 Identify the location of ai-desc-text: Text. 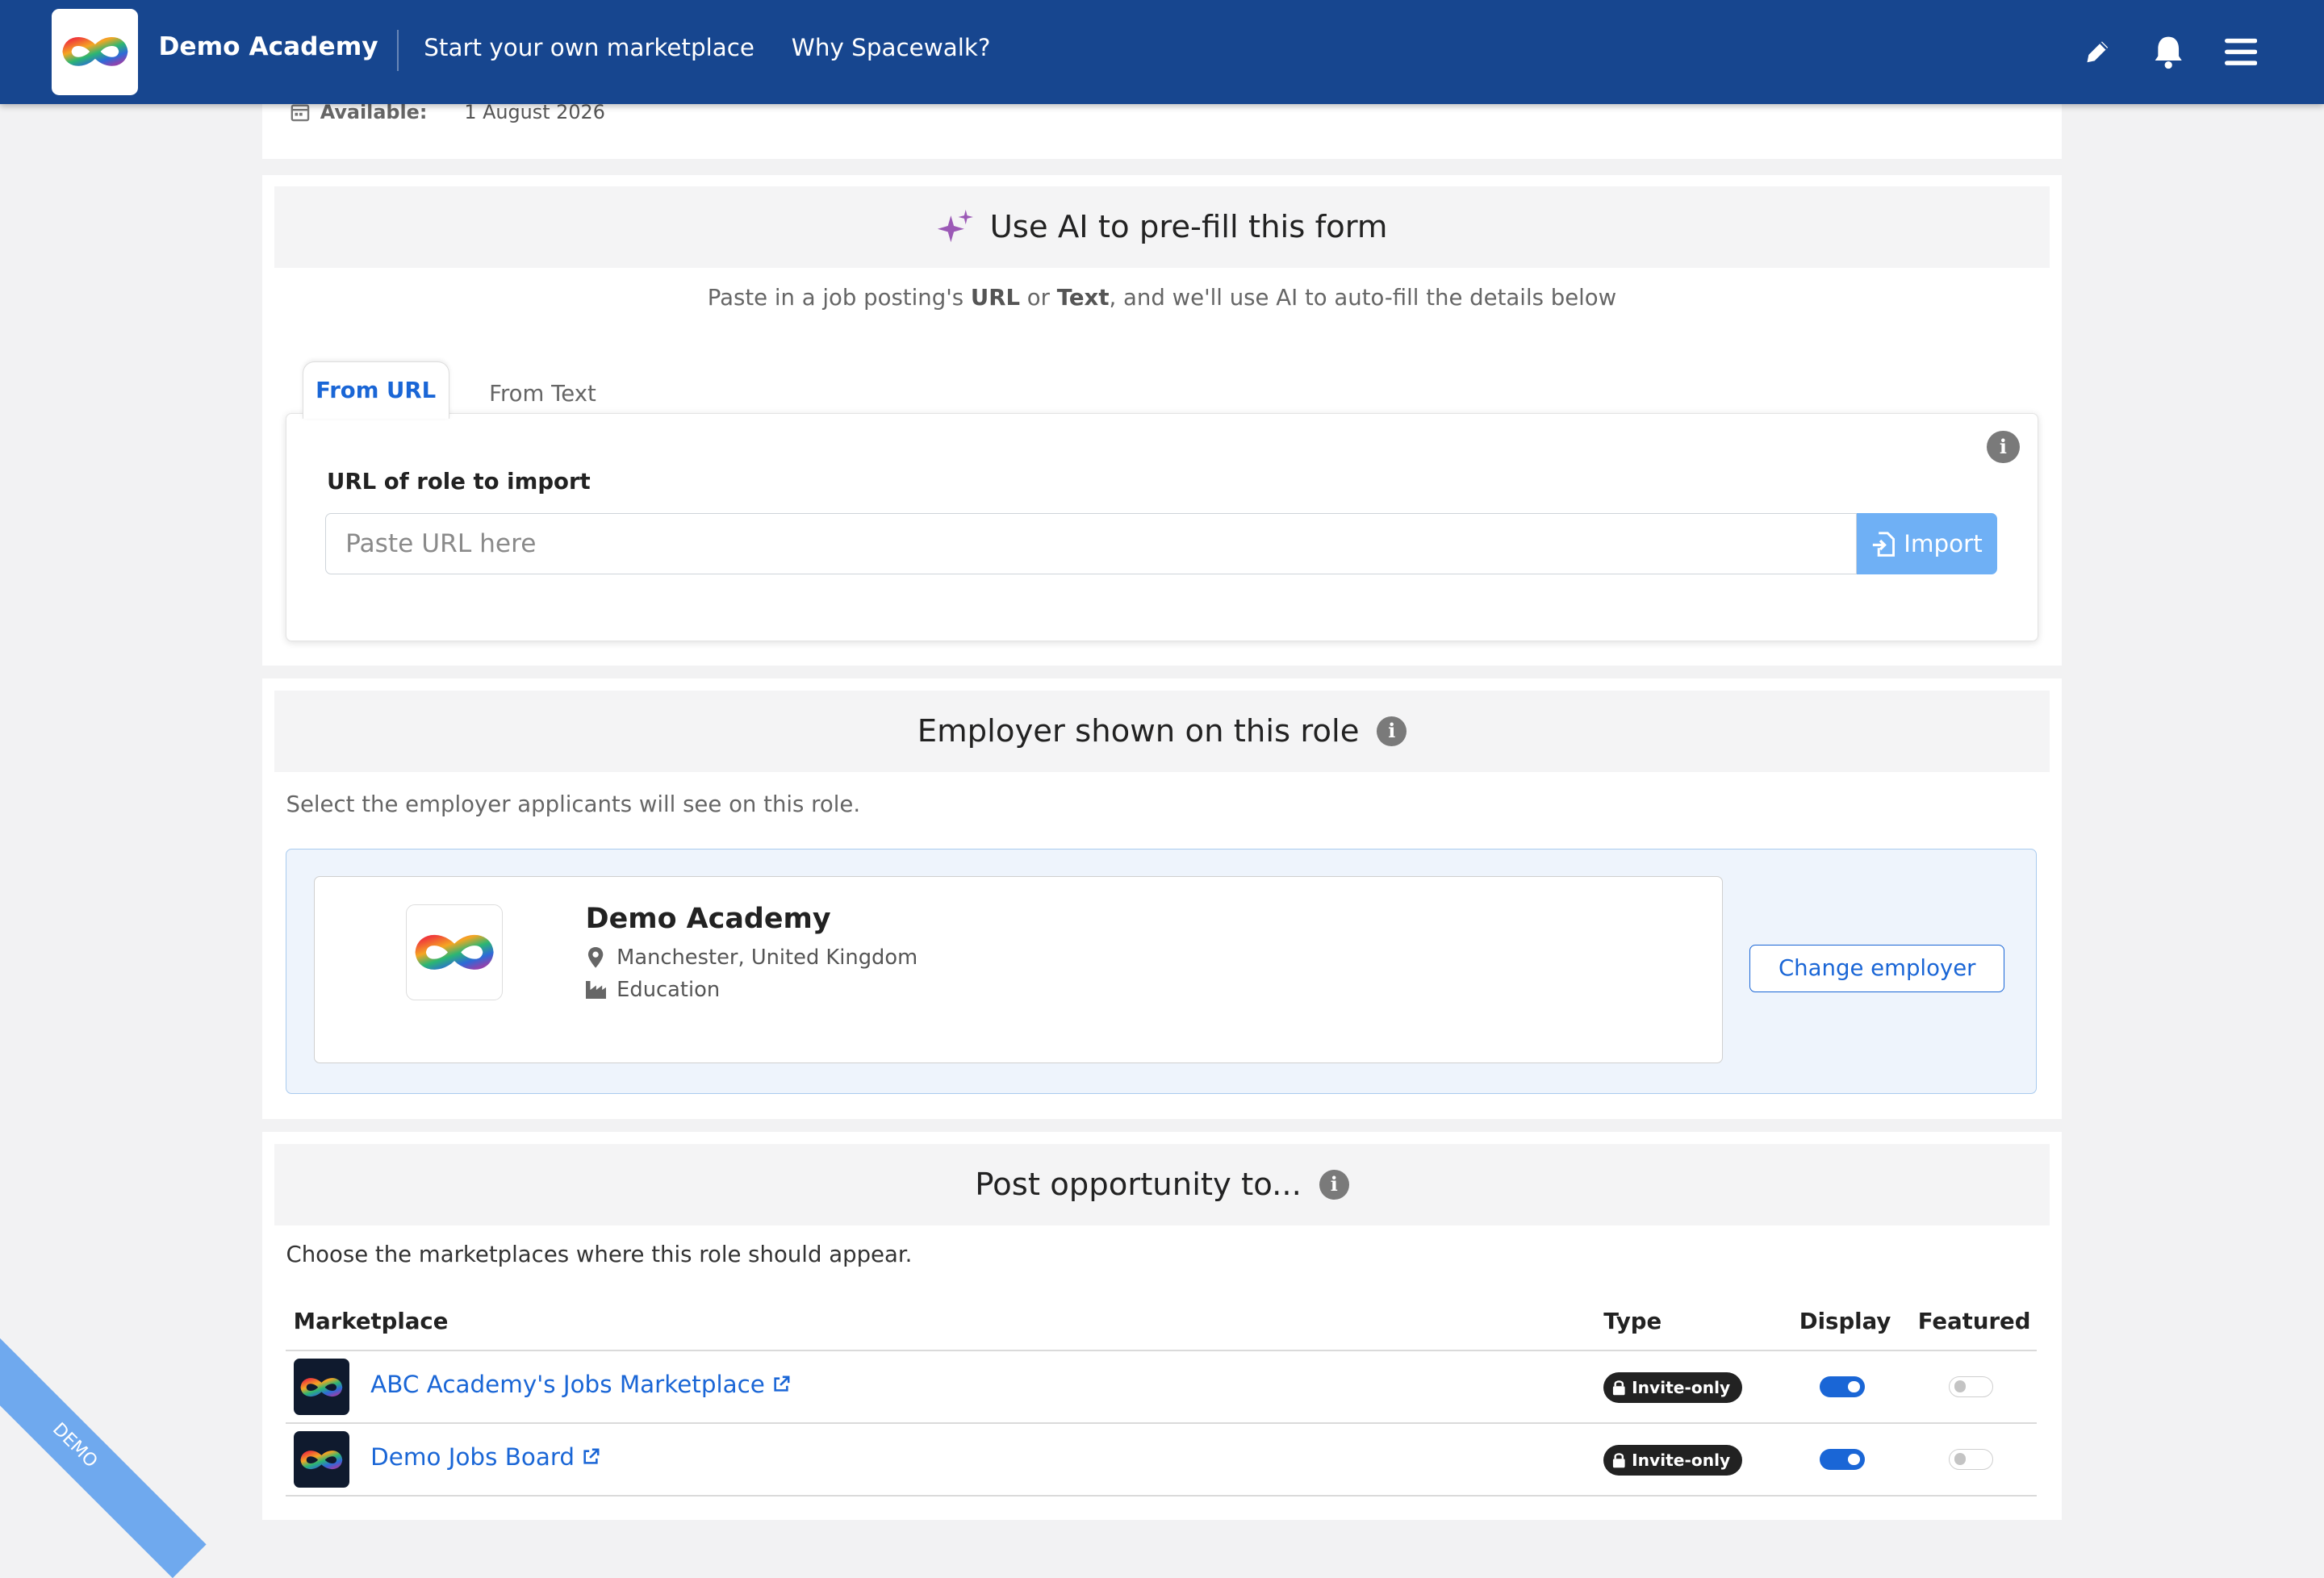
(1083, 297).